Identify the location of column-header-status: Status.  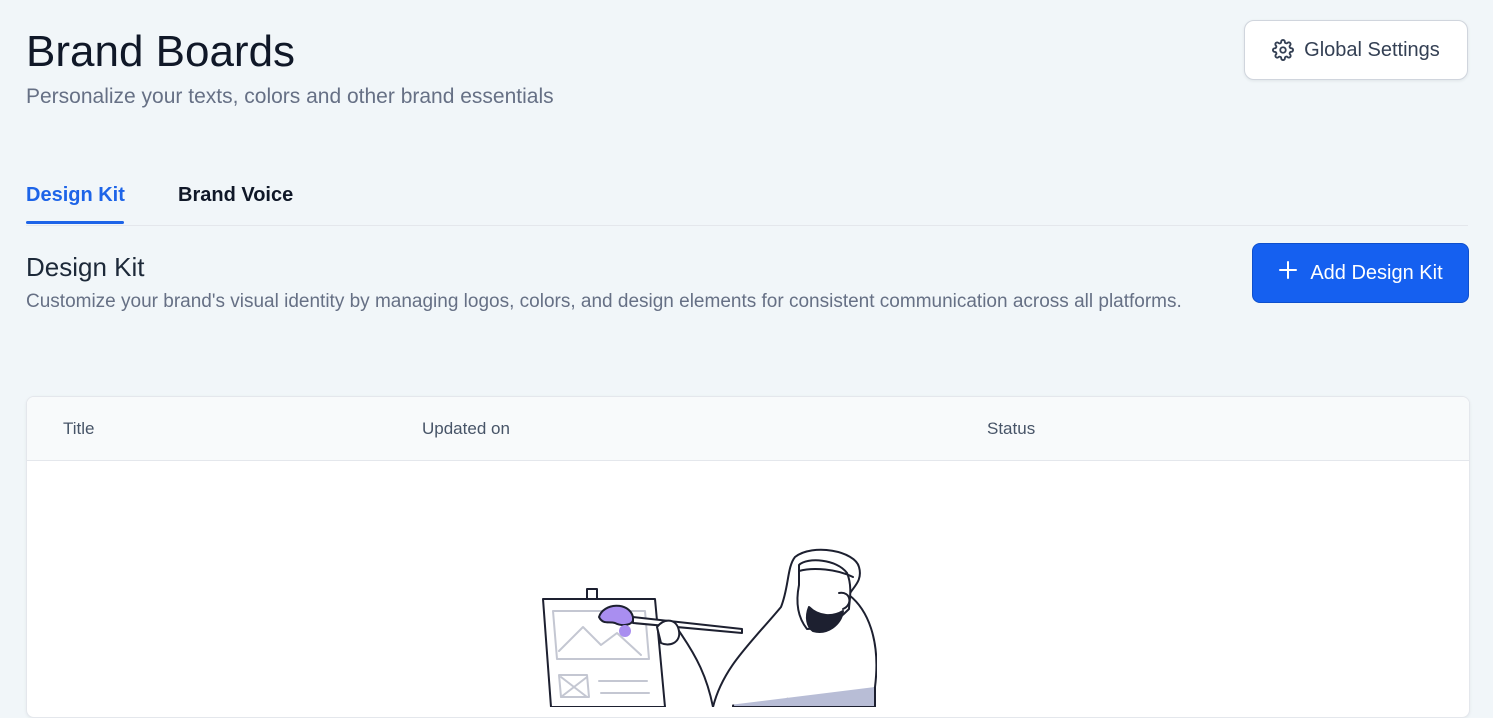
(1011, 429).